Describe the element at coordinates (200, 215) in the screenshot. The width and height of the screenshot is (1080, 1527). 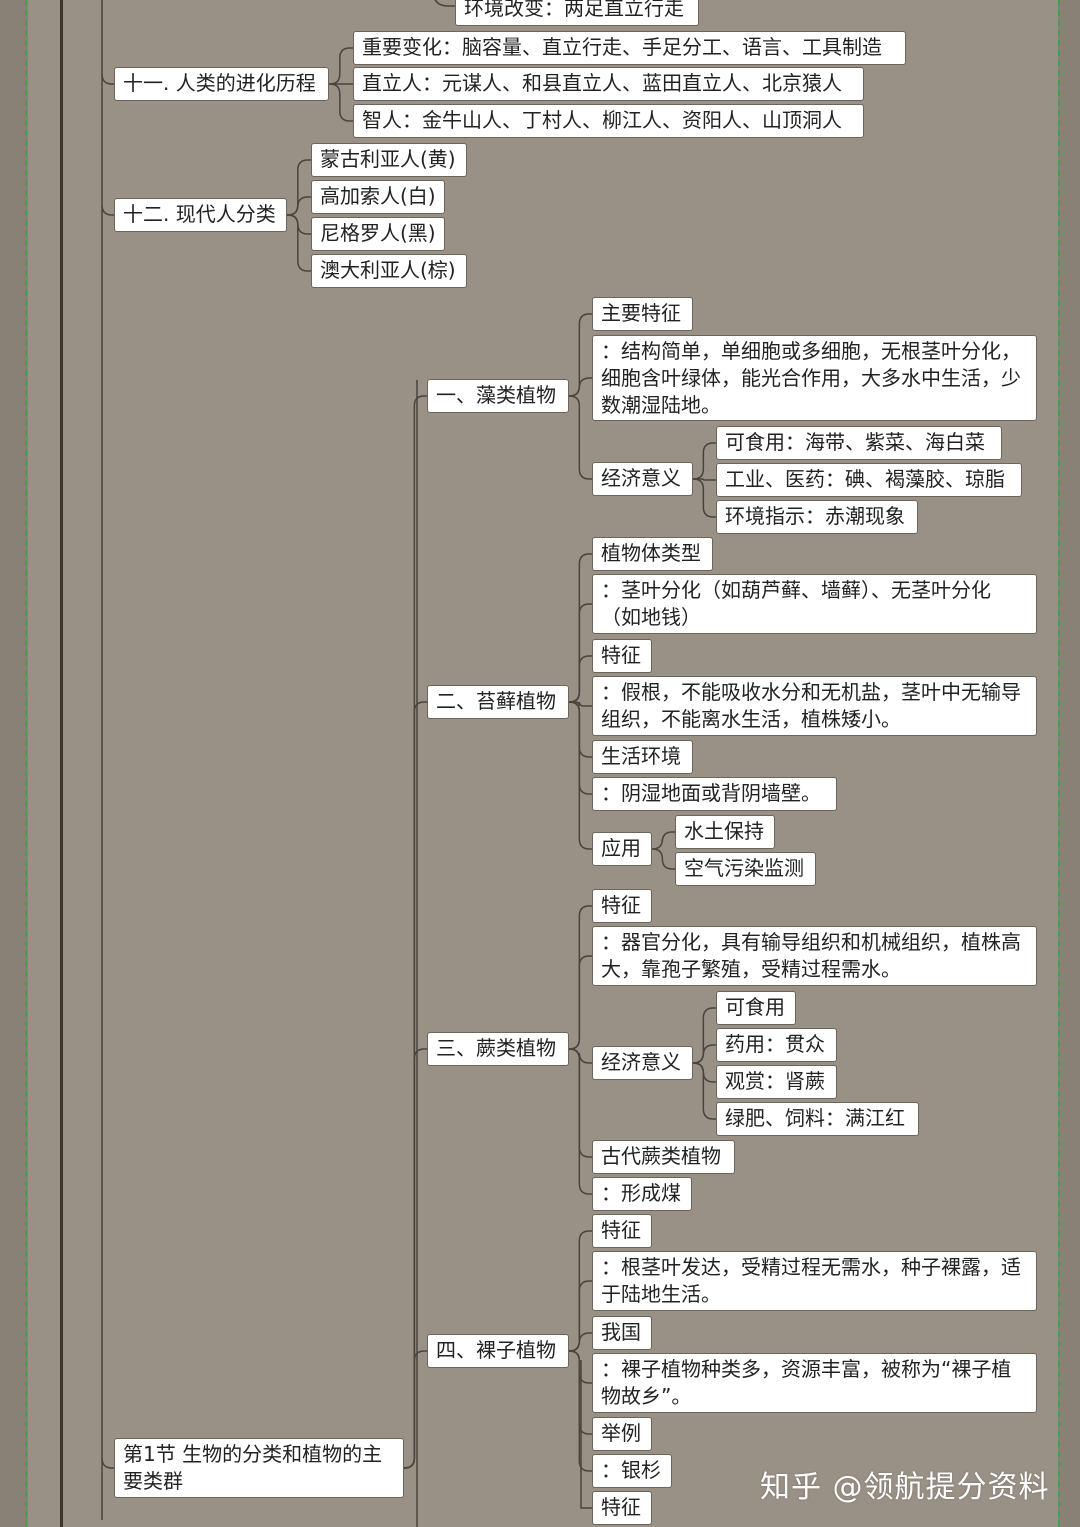
I see `mindmap-node-n12: 十二. 现代人分类` at that location.